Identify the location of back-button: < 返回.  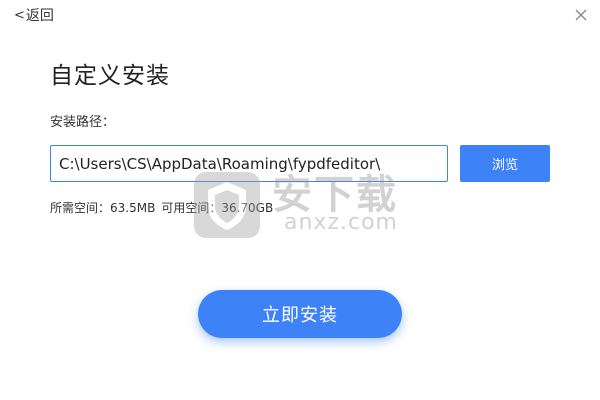
(34, 16).